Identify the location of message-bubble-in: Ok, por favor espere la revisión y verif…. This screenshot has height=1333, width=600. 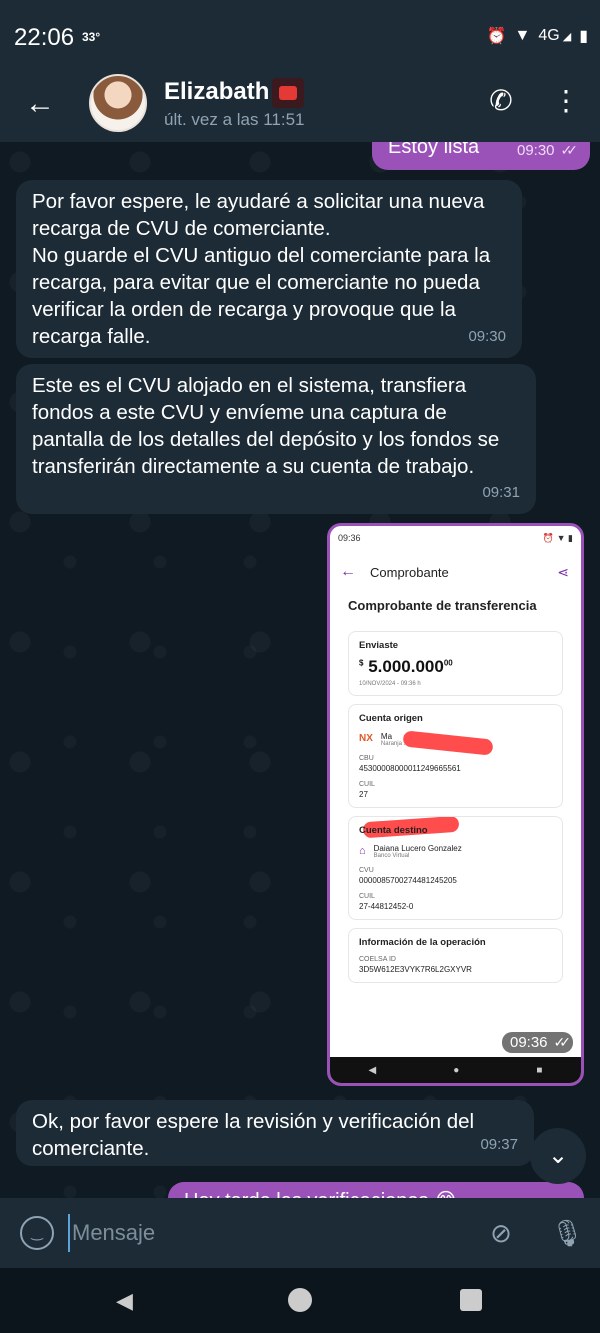
(275, 1133).